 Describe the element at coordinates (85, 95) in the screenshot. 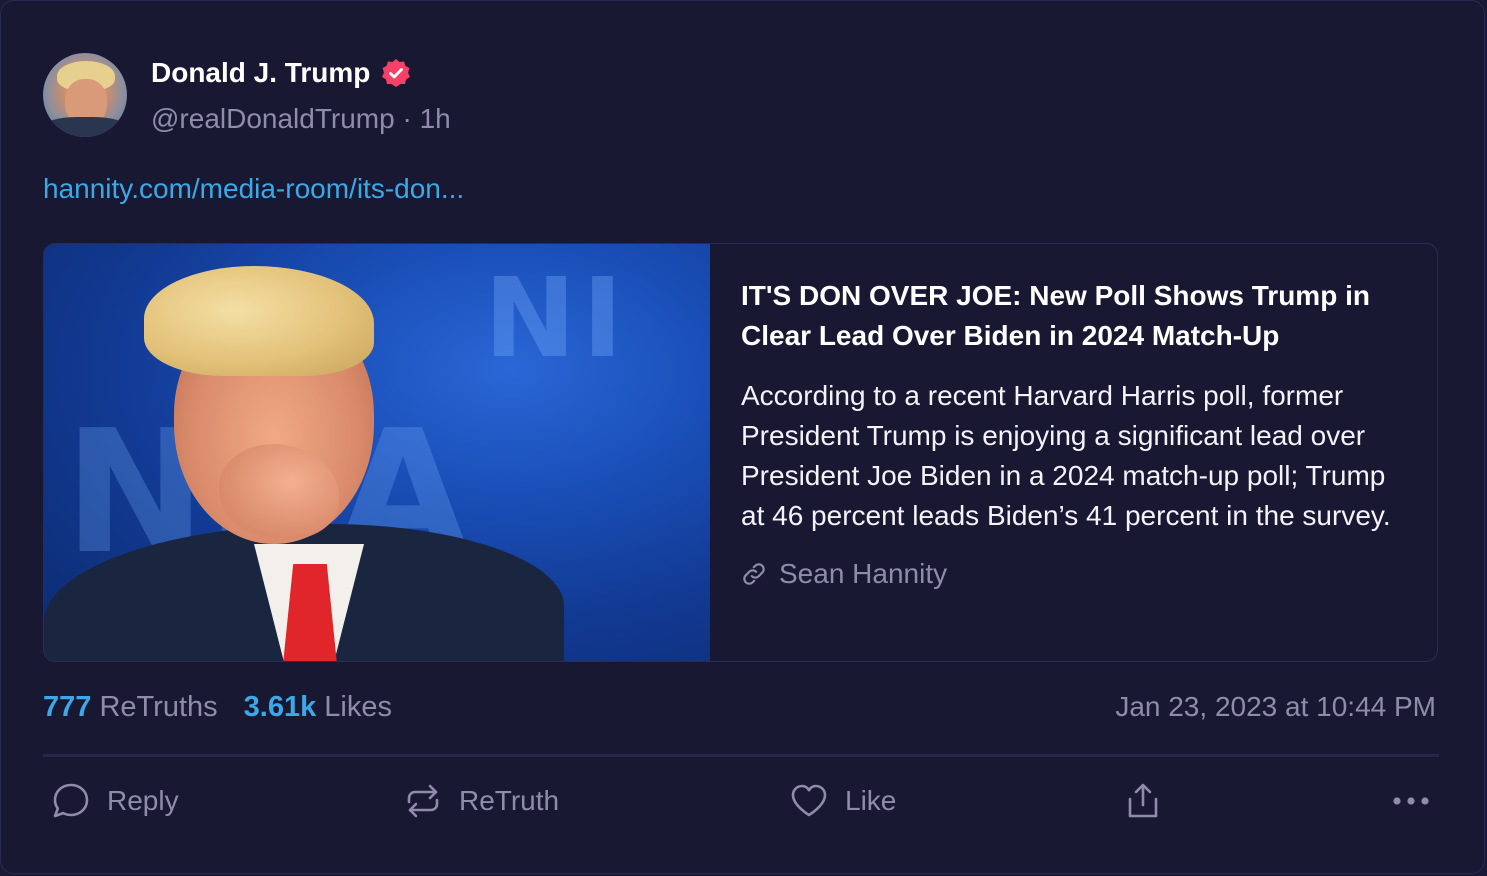

I see `avatar` at that location.